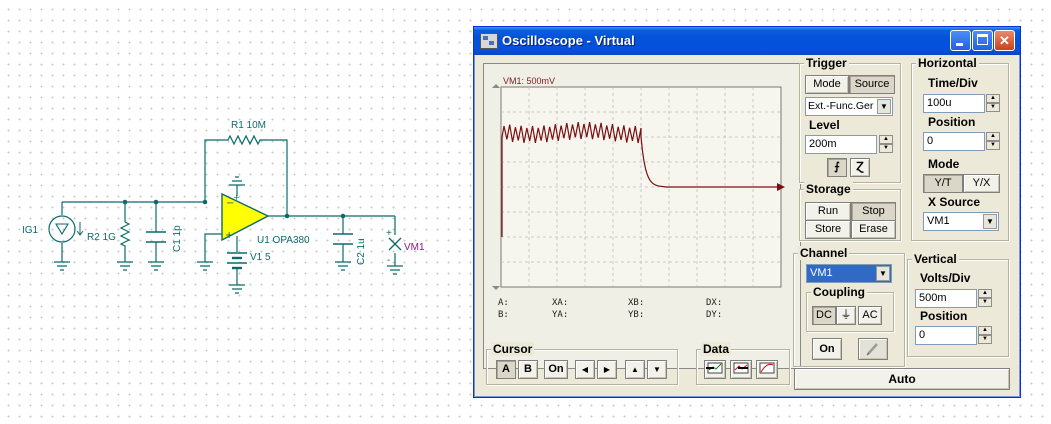 The height and width of the screenshot is (424, 1051). What do you see at coordinates (513, 349) in the screenshot?
I see `cursor-title: Cursor` at bounding box center [513, 349].